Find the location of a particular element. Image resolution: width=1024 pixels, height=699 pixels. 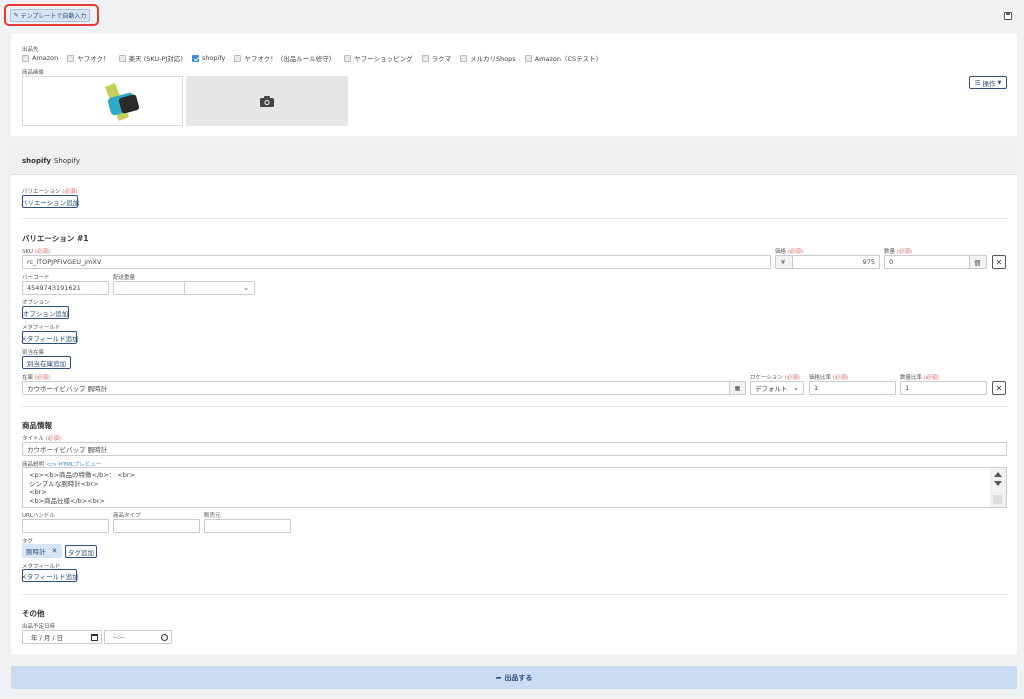

quantity-unit: 個 is located at coordinates (978, 262).